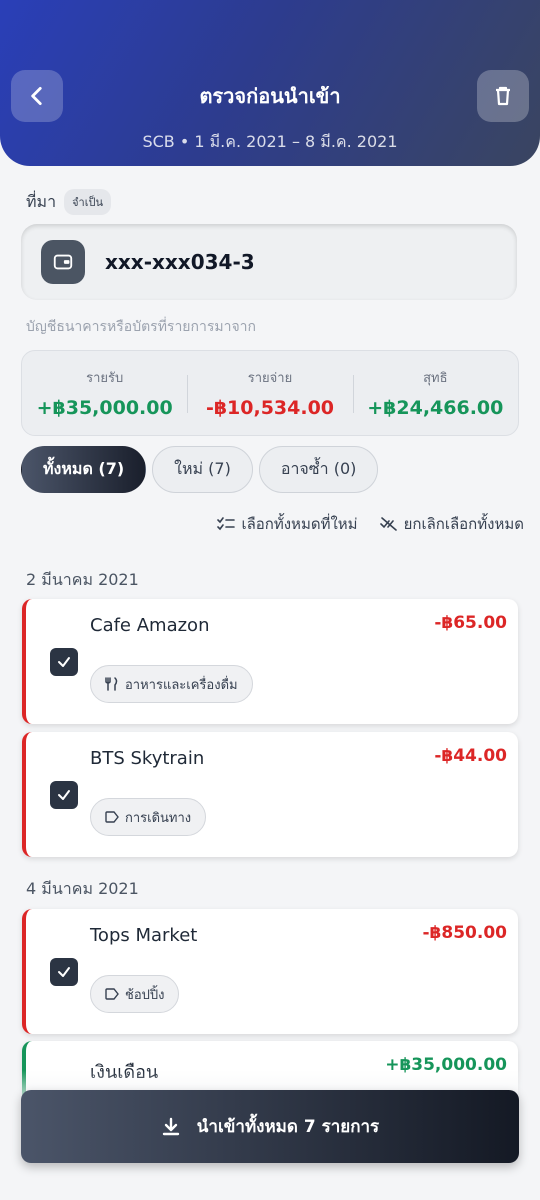 This screenshot has height=1200, width=540. I want to click on expense-summary: รายจ่าย -฿10,534.00, so click(269, 393).